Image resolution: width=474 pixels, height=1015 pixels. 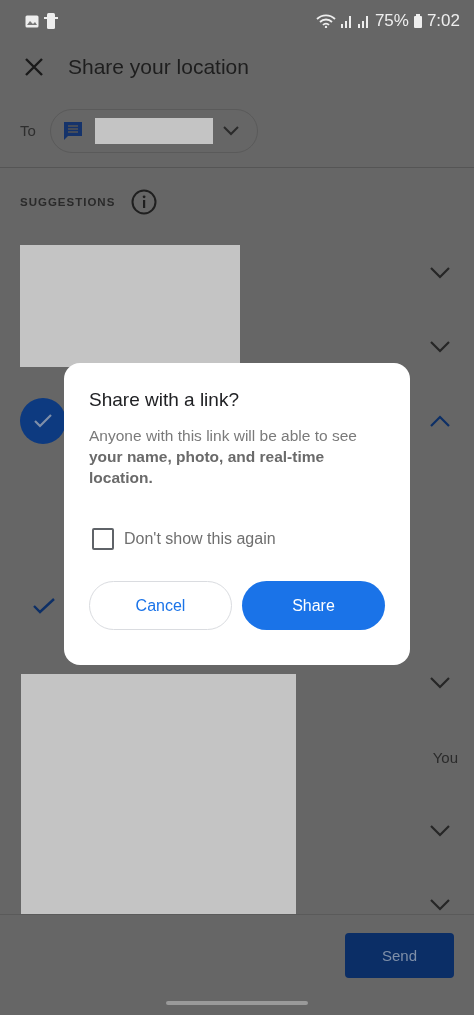 I want to click on collapse-button, so click(x=440, y=421).